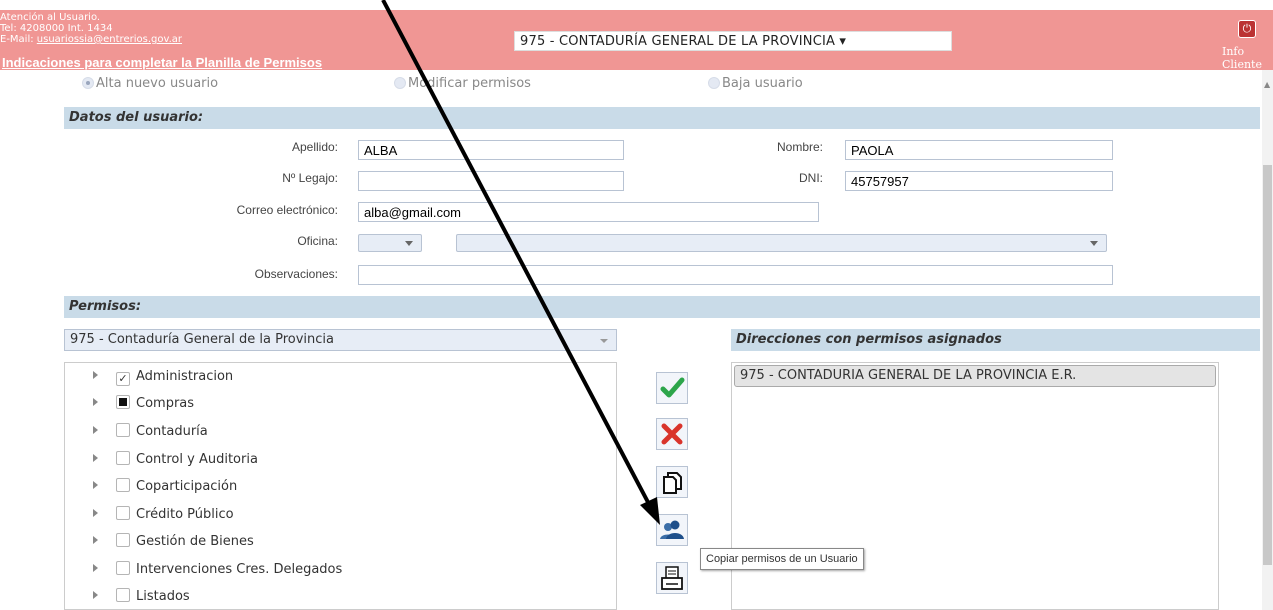 The image size is (1273, 610). I want to click on nombre-label: Nombre:, so click(799, 147).